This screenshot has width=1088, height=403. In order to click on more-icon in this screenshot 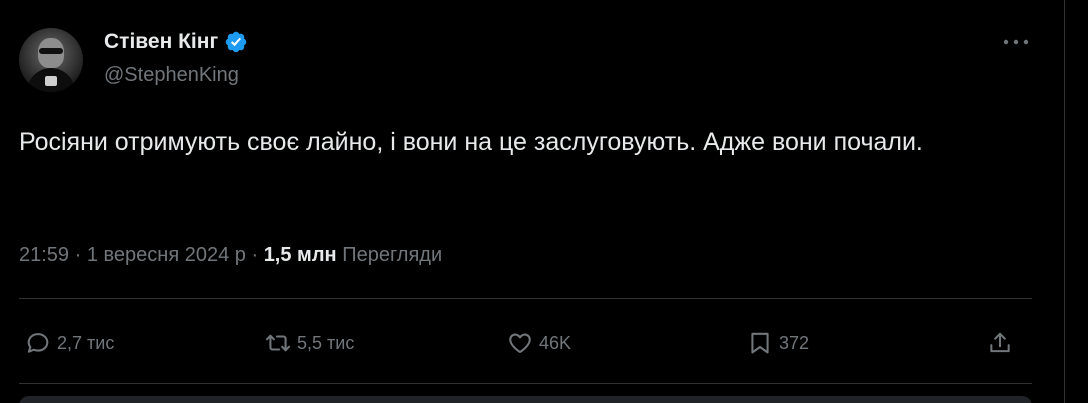, I will do `click(1016, 42)`.